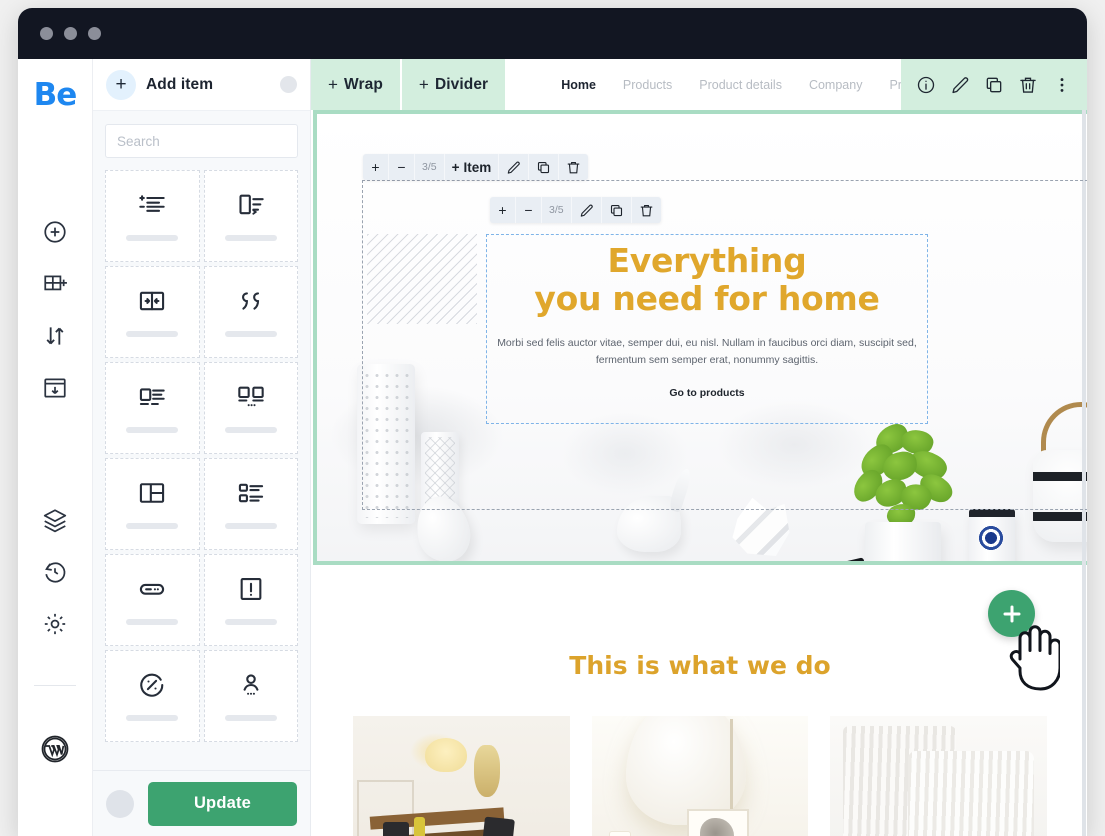  I want to click on sidebar-layout-icon, so click(152, 493).